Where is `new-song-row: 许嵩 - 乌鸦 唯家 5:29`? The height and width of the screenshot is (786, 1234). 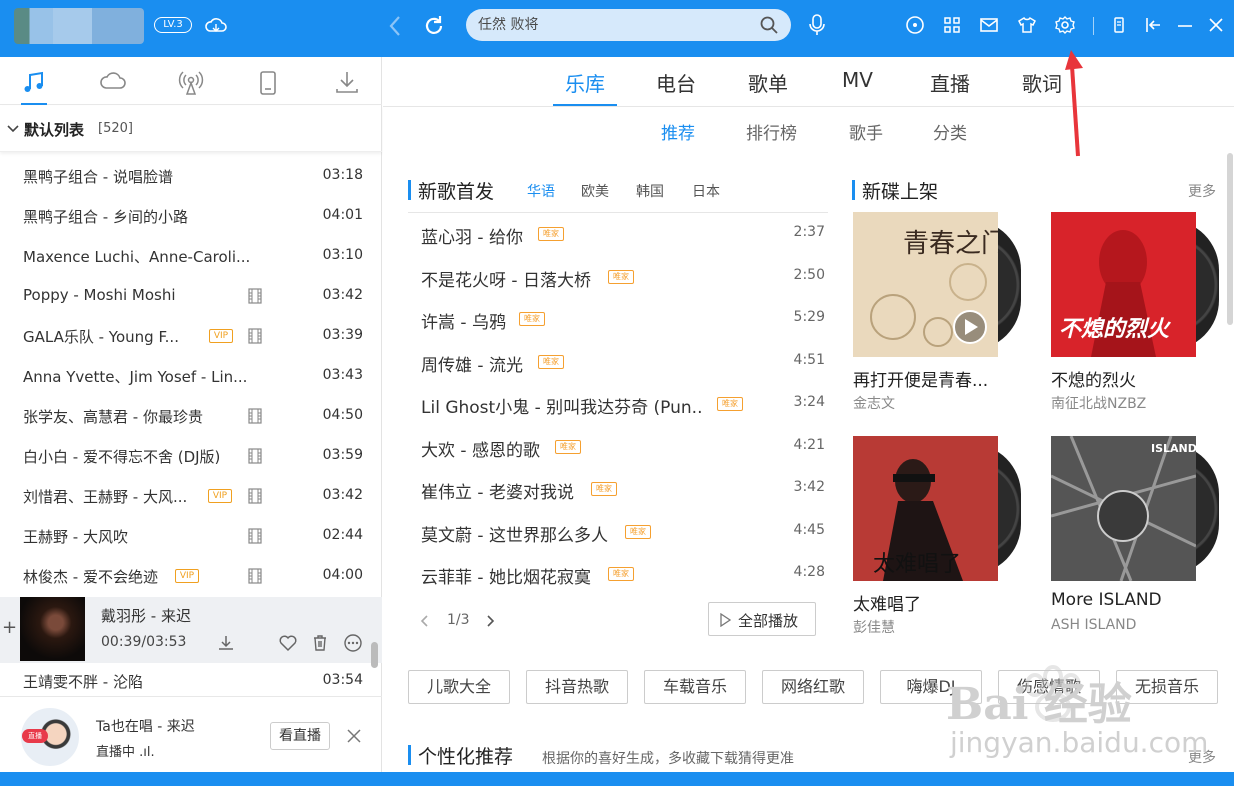
new-song-row: 许嵩 - 乌鸦 唯家 5:29 is located at coordinates (623, 320).